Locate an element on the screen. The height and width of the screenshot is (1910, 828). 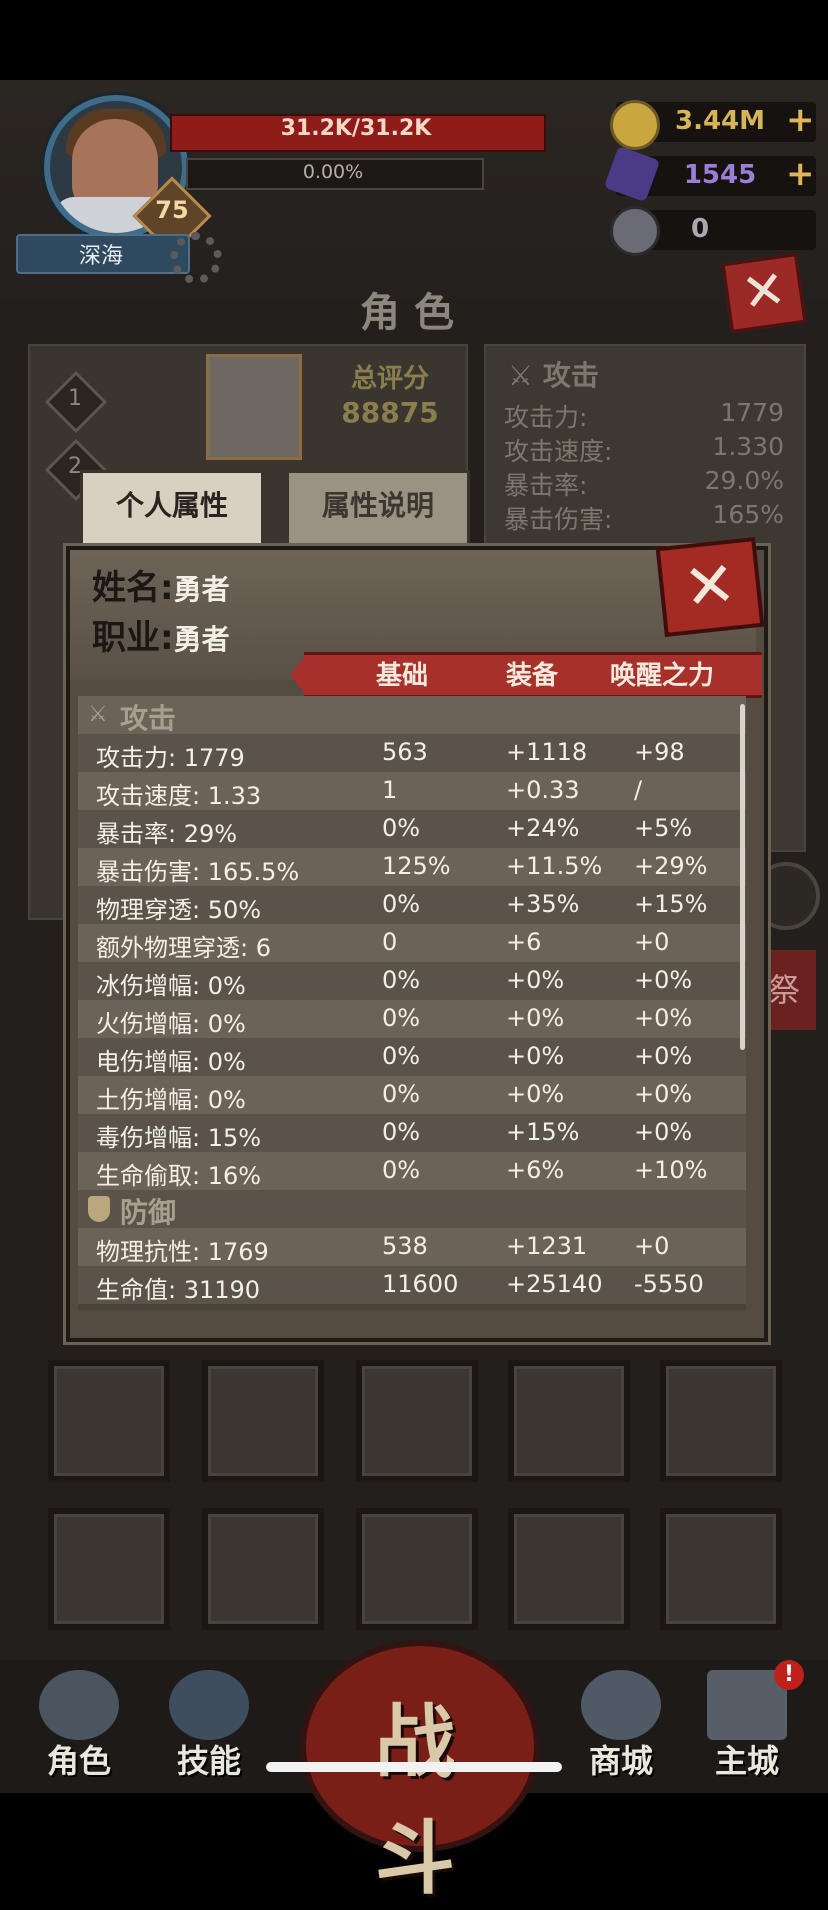
ram-value: 0 is located at coordinates (700, 229).